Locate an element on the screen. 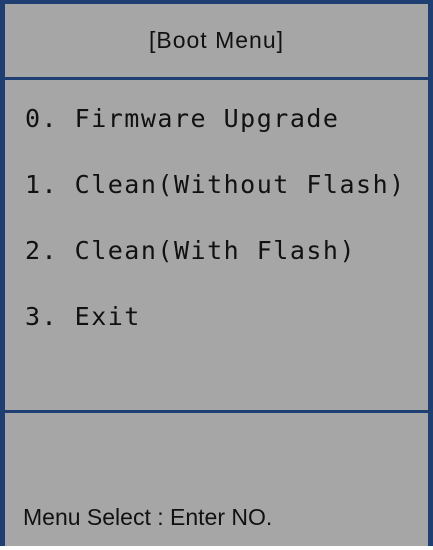 This screenshot has width=433, height=550. menu-select-prompt: Menu Select : Enter NO. is located at coordinates (148, 517).